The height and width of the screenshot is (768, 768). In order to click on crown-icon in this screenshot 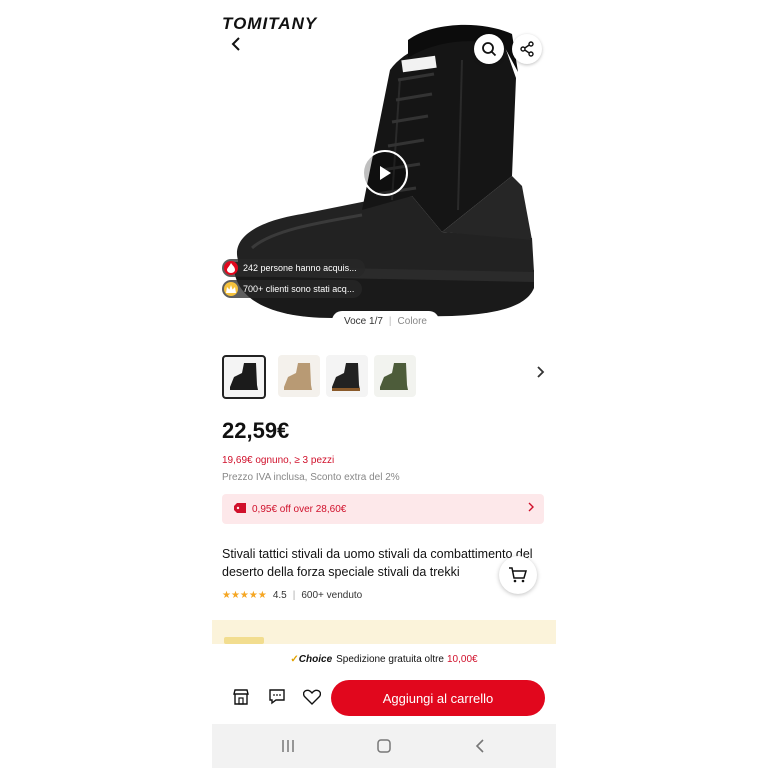, I will do `click(231, 289)`.